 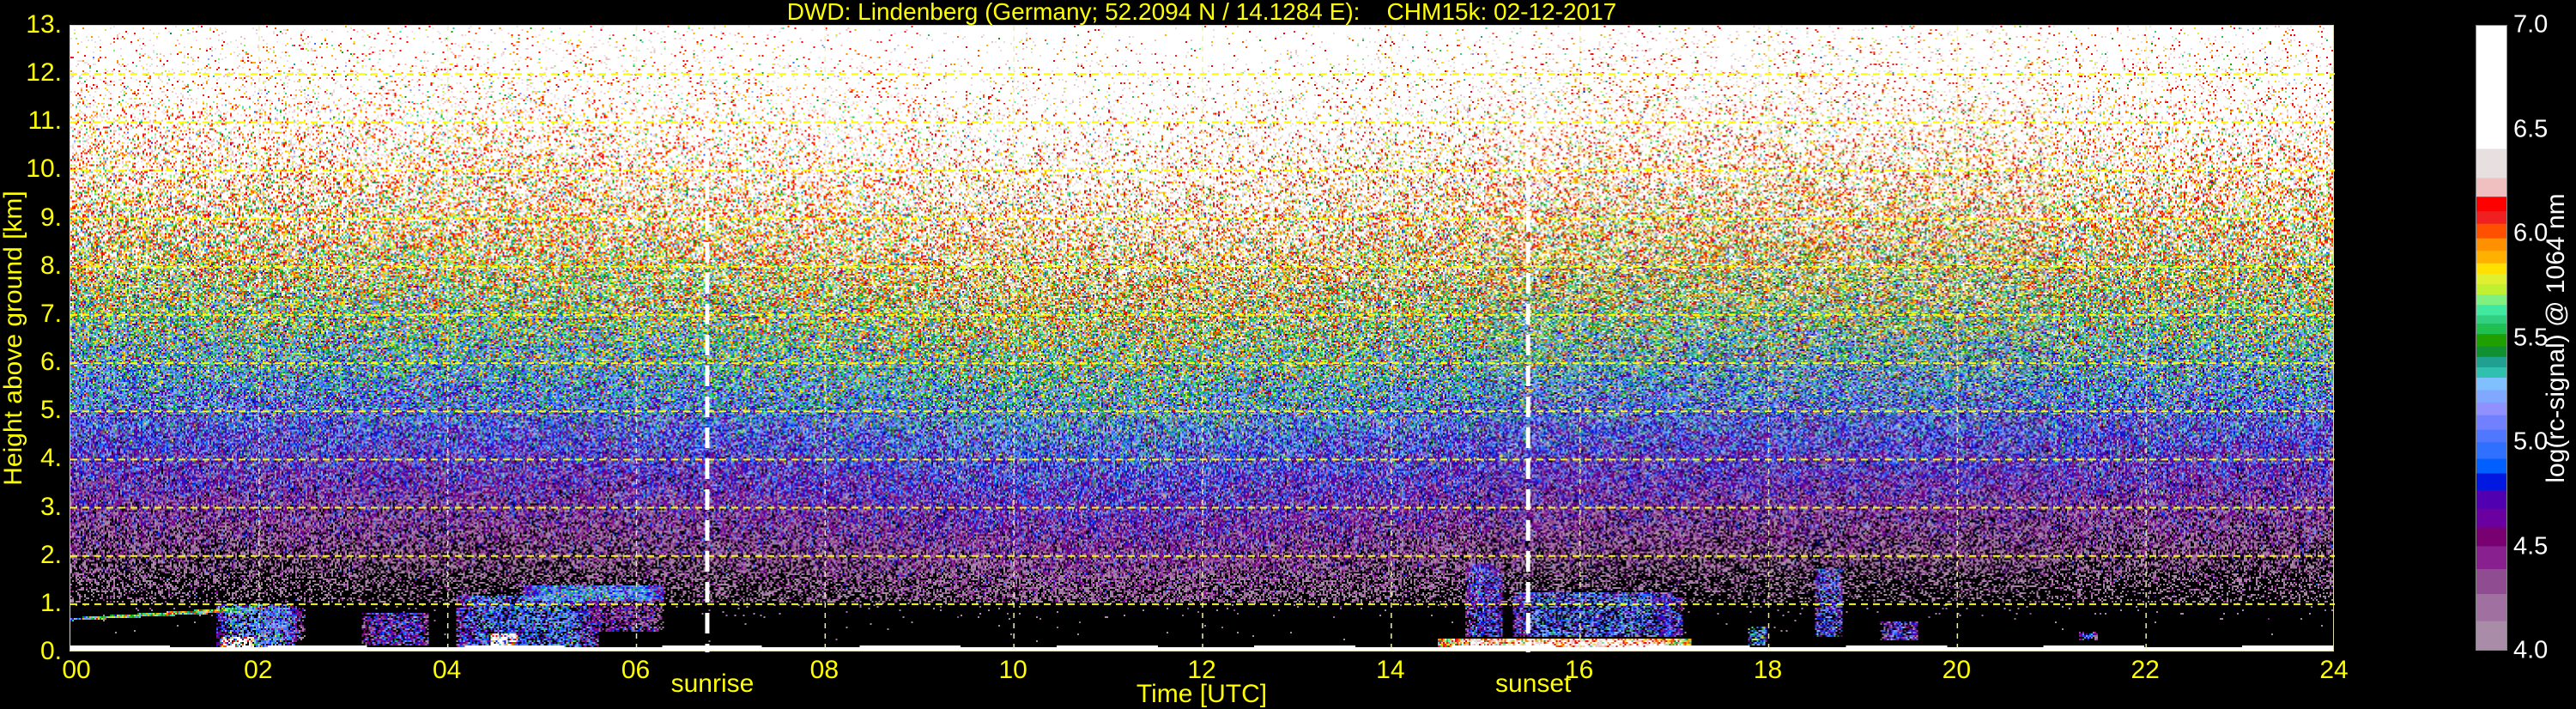 What do you see at coordinates (50, 458) in the screenshot?
I see `y-tick-label: 4.` at bounding box center [50, 458].